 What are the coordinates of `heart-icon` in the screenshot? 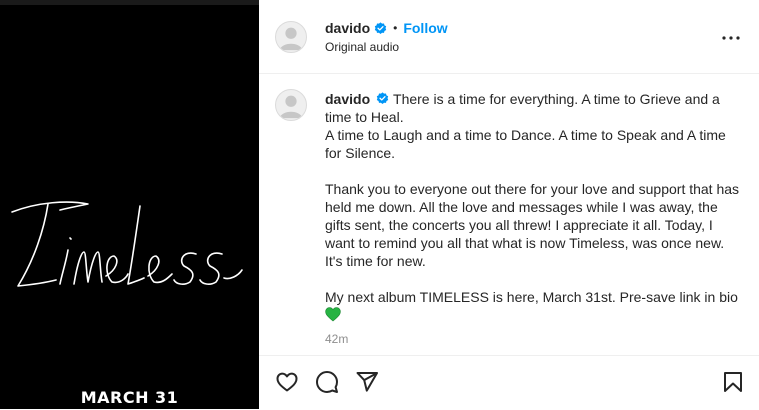 It's located at (287, 382).